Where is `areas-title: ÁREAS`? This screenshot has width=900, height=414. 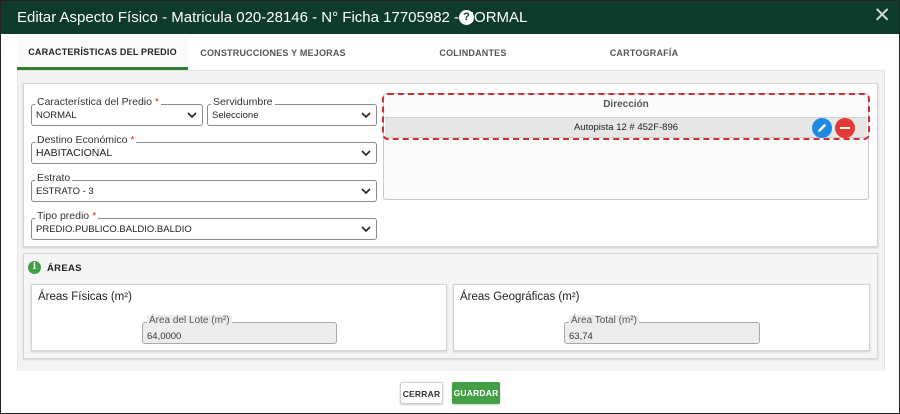
areas-title: ÁREAS is located at coordinates (64, 268).